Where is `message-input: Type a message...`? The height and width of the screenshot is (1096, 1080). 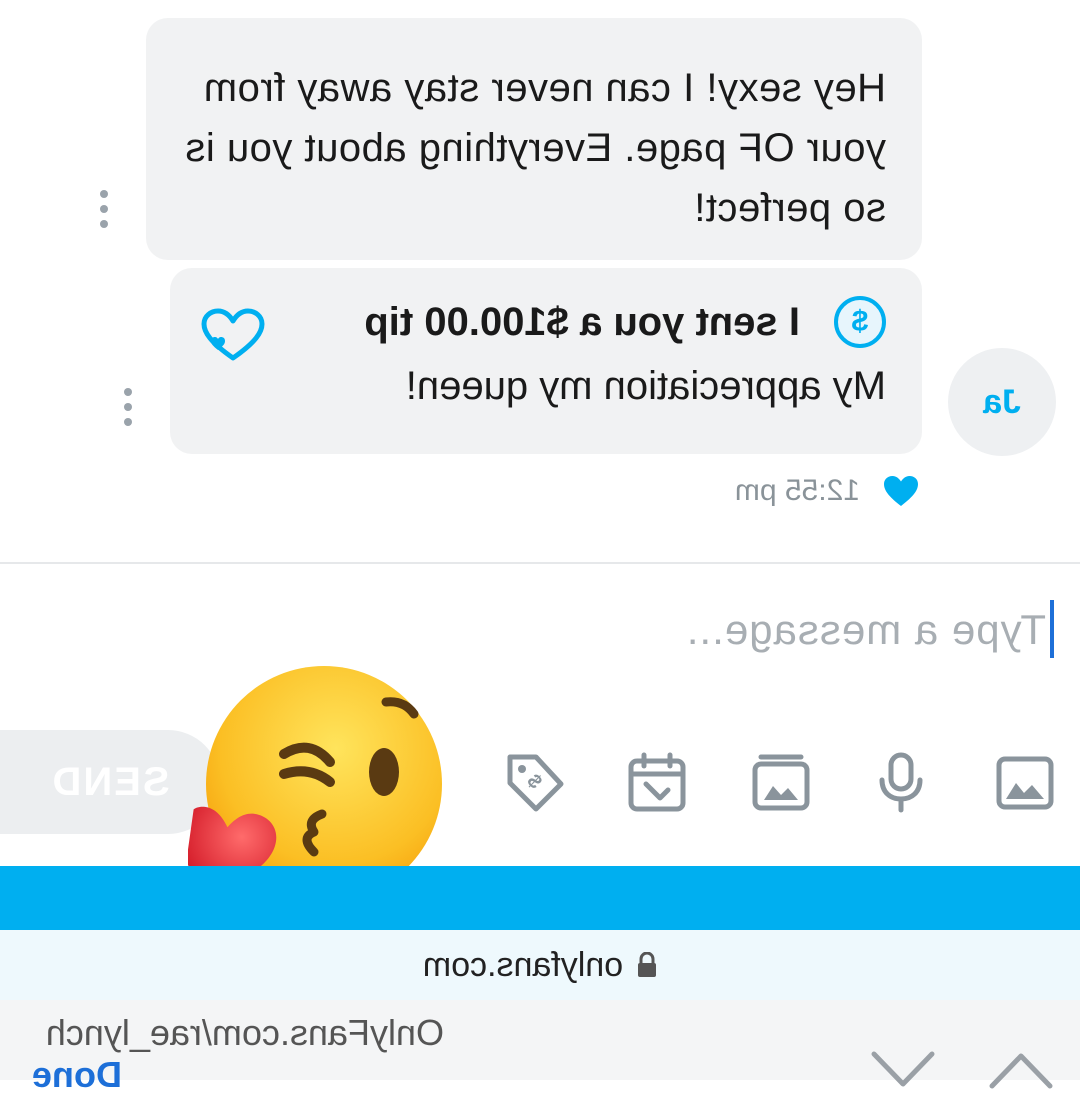 message-input: Type a message... is located at coordinates (555, 630).